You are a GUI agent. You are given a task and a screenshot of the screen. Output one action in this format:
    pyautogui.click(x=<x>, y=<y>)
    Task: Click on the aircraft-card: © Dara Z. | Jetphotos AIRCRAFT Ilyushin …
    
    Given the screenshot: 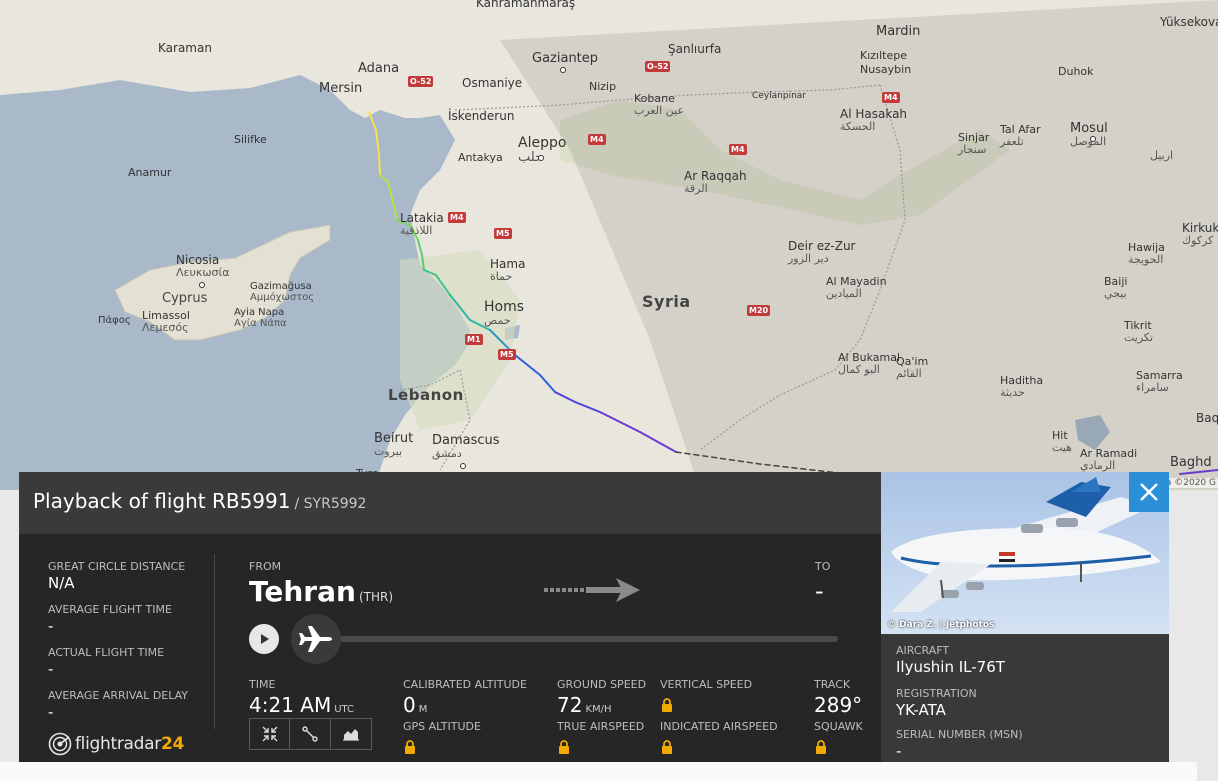 What is the action you would take?
    pyautogui.click(x=1025, y=626)
    